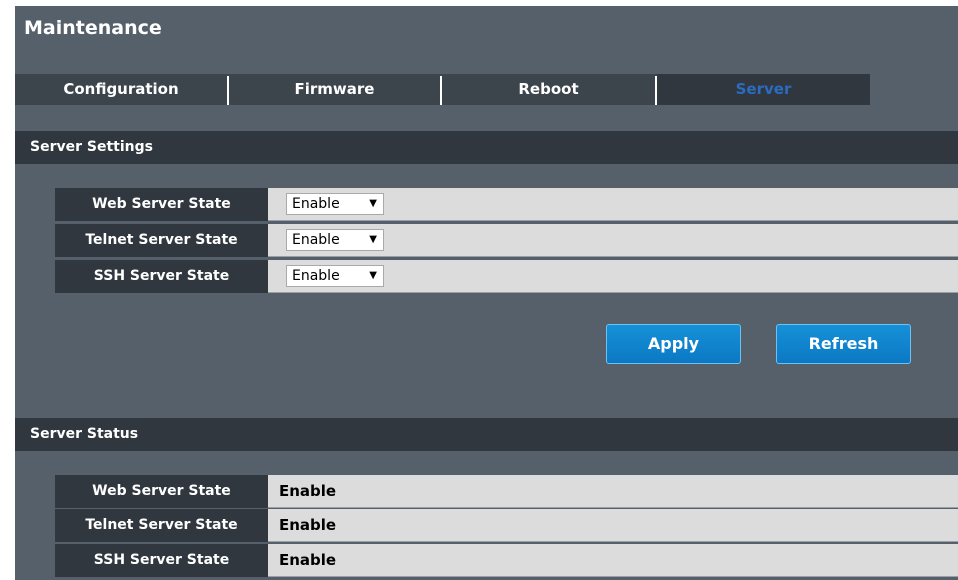 Image resolution: width=958 pixels, height=580 pixels. Describe the element at coordinates (316, 204) in the screenshot. I see `web-server-state-select-value: Enable` at that location.